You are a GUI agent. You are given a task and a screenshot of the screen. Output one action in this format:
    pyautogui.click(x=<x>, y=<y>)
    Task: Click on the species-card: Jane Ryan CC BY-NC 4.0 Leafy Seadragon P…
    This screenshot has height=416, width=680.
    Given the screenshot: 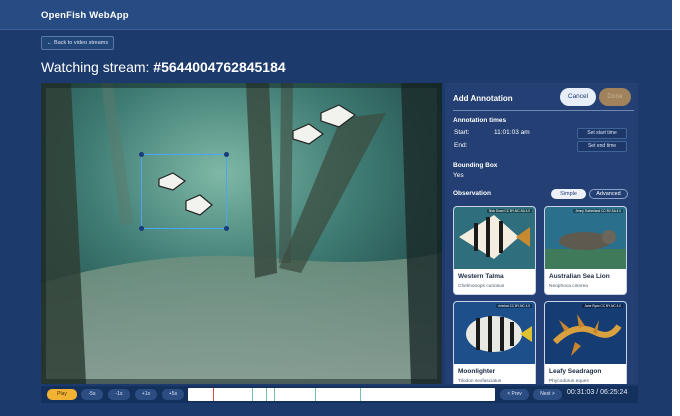 What is the action you would take?
    pyautogui.click(x=585, y=342)
    